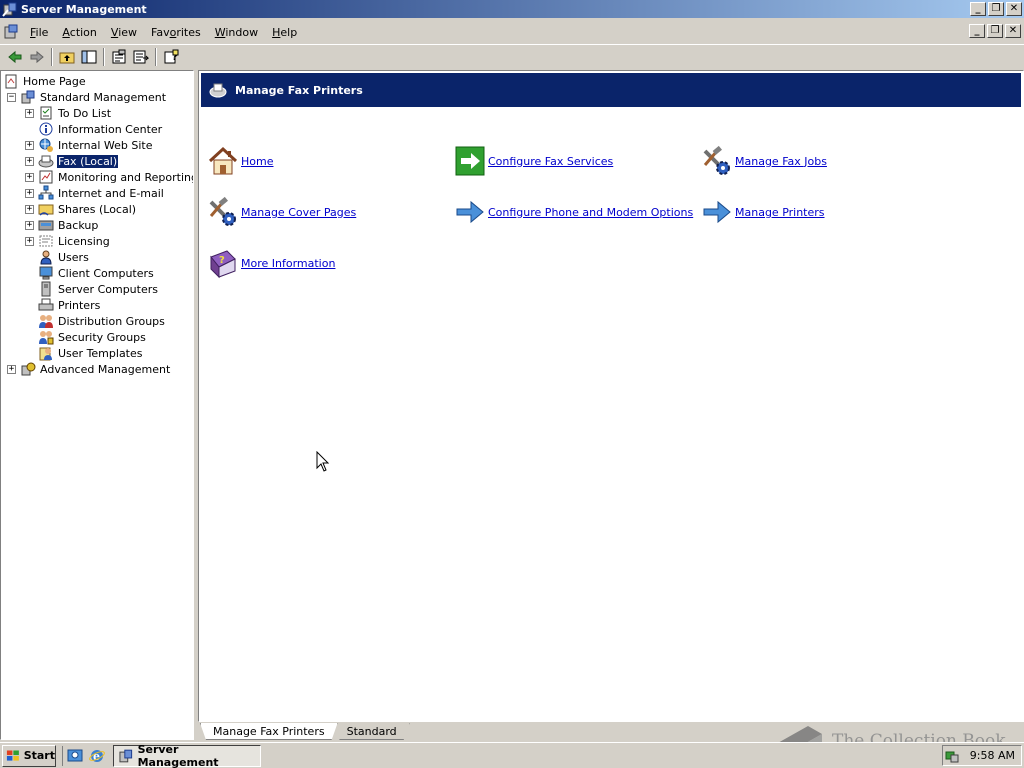 This screenshot has height=768, width=1024. Describe the element at coordinates (46, 338) in the screenshot. I see `security-group-icon` at that location.